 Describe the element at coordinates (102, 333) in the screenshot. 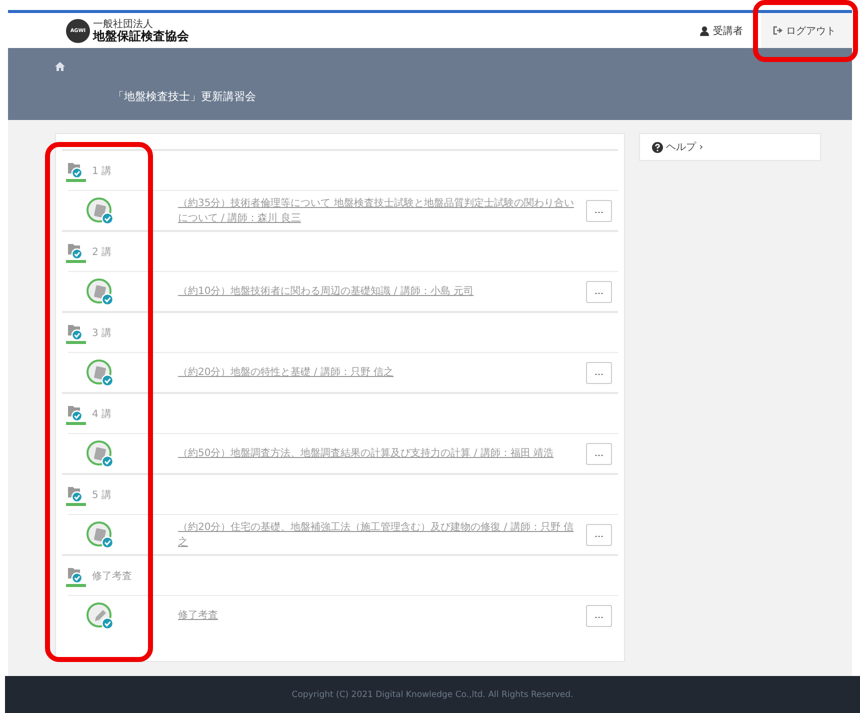

I see `chapter-title: 3 講` at that location.